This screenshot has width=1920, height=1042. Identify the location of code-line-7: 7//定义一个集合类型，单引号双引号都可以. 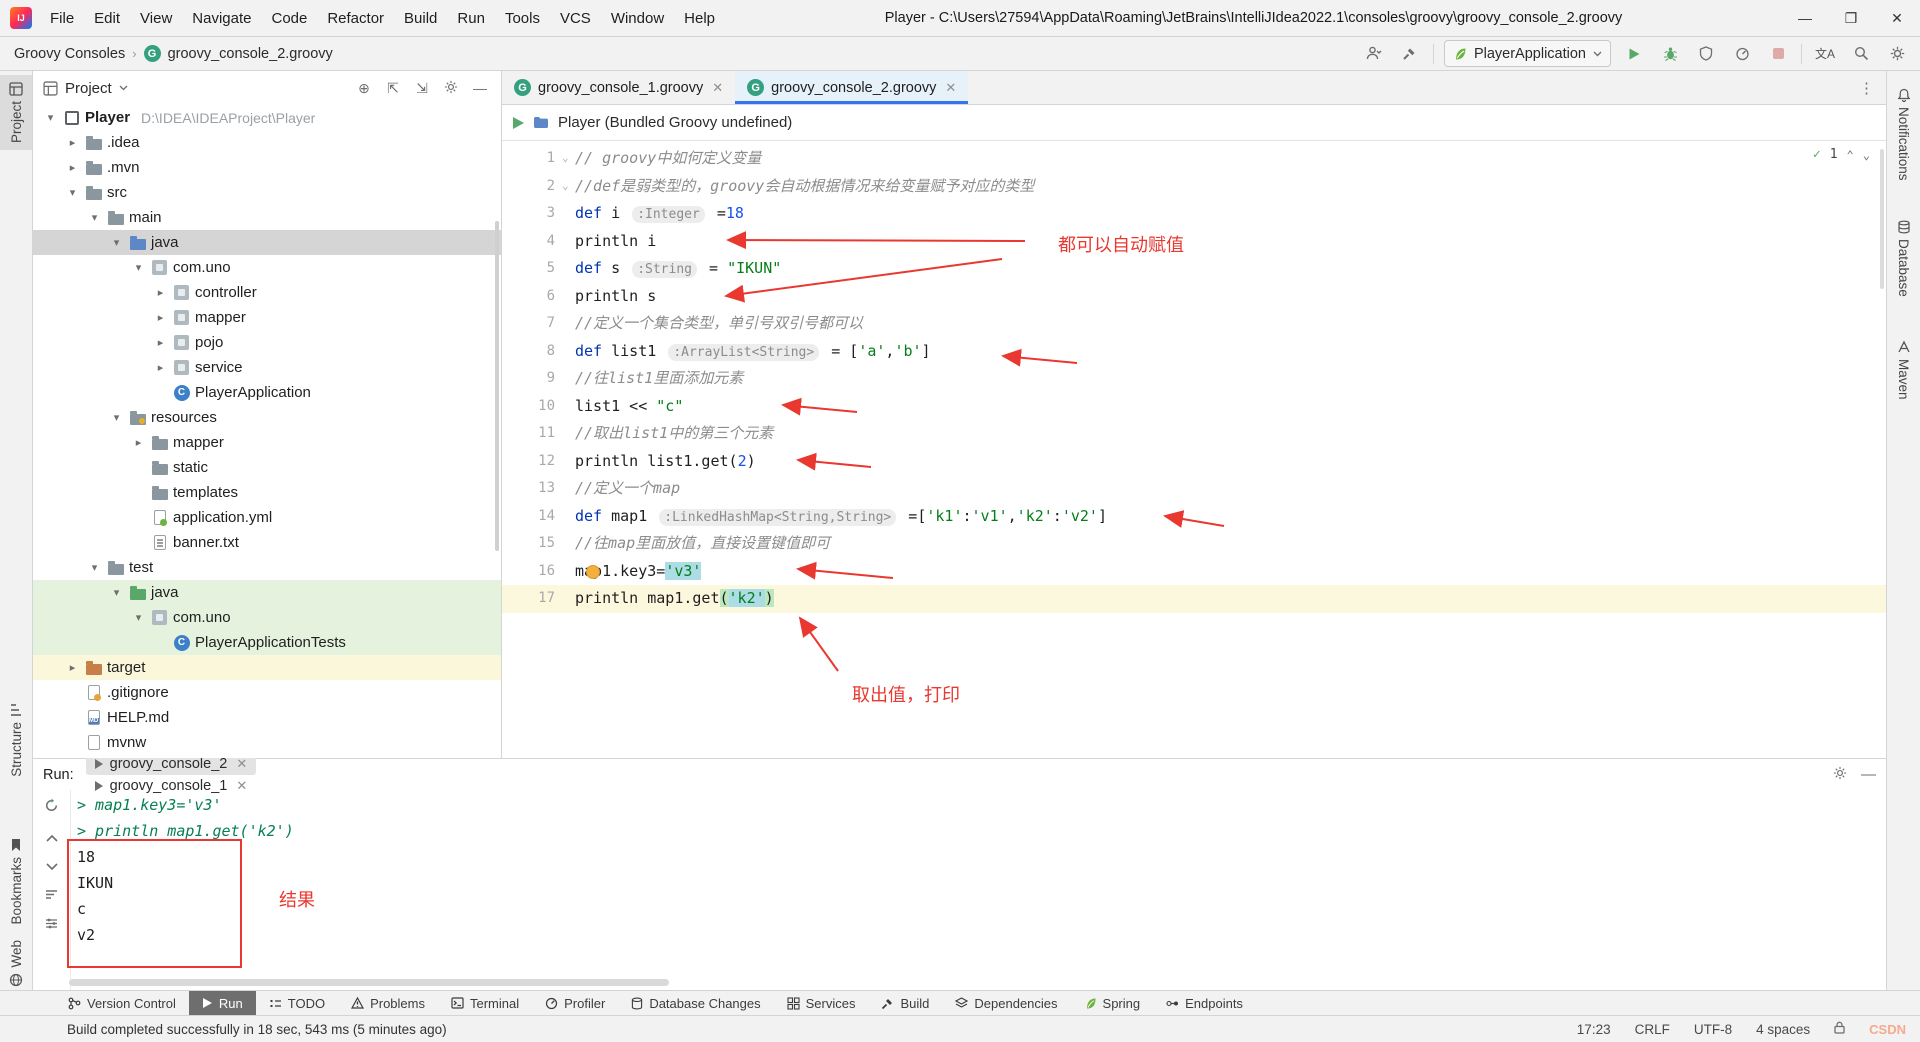
(1194, 324).